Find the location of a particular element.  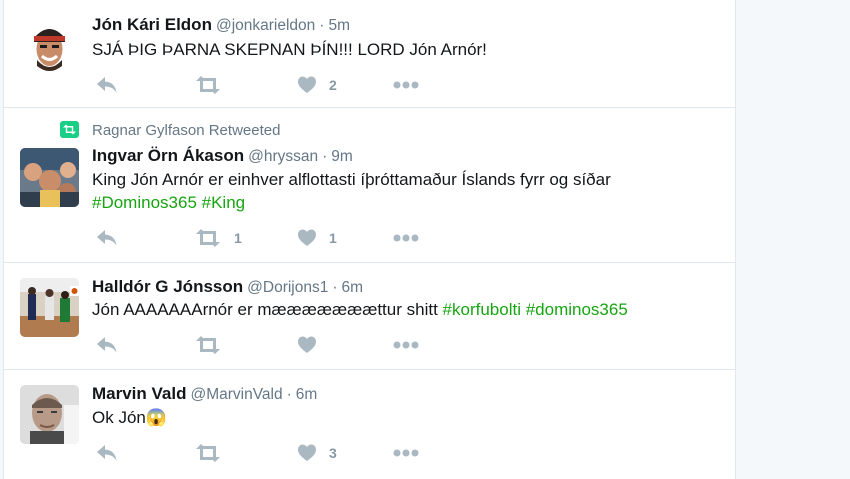

tweet-body: Jón AAAAAAArnór er mææææææættur shitt is located at coordinates (265, 309).